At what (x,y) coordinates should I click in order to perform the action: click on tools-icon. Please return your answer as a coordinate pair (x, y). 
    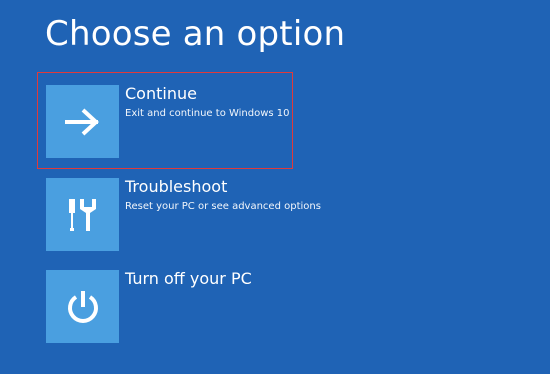
    Looking at the image, I should click on (82, 214).